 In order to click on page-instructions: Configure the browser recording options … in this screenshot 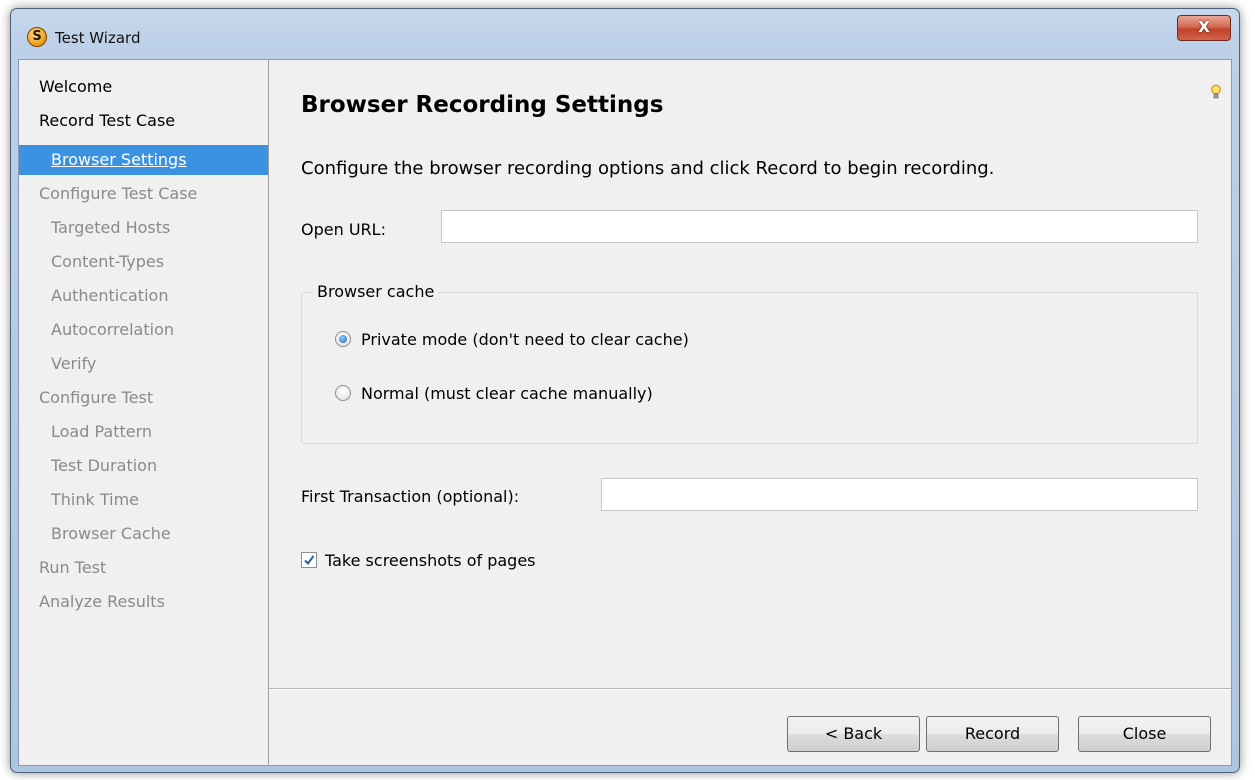, I will do `click(648, 168)`.